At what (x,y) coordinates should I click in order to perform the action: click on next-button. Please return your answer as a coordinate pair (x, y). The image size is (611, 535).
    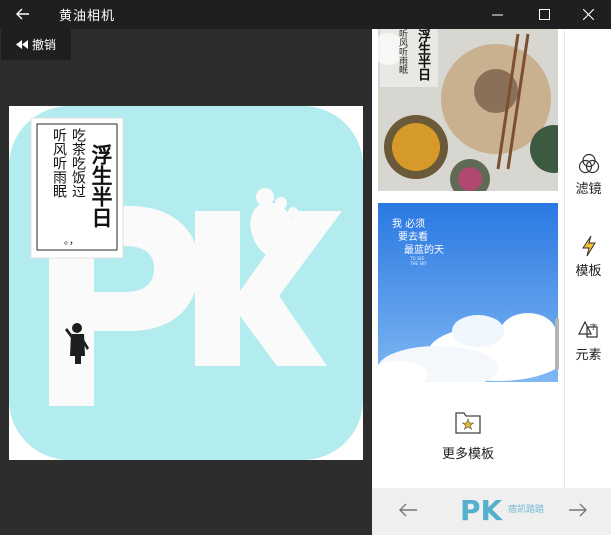
    Looking at the image, I should click on (578, 510).